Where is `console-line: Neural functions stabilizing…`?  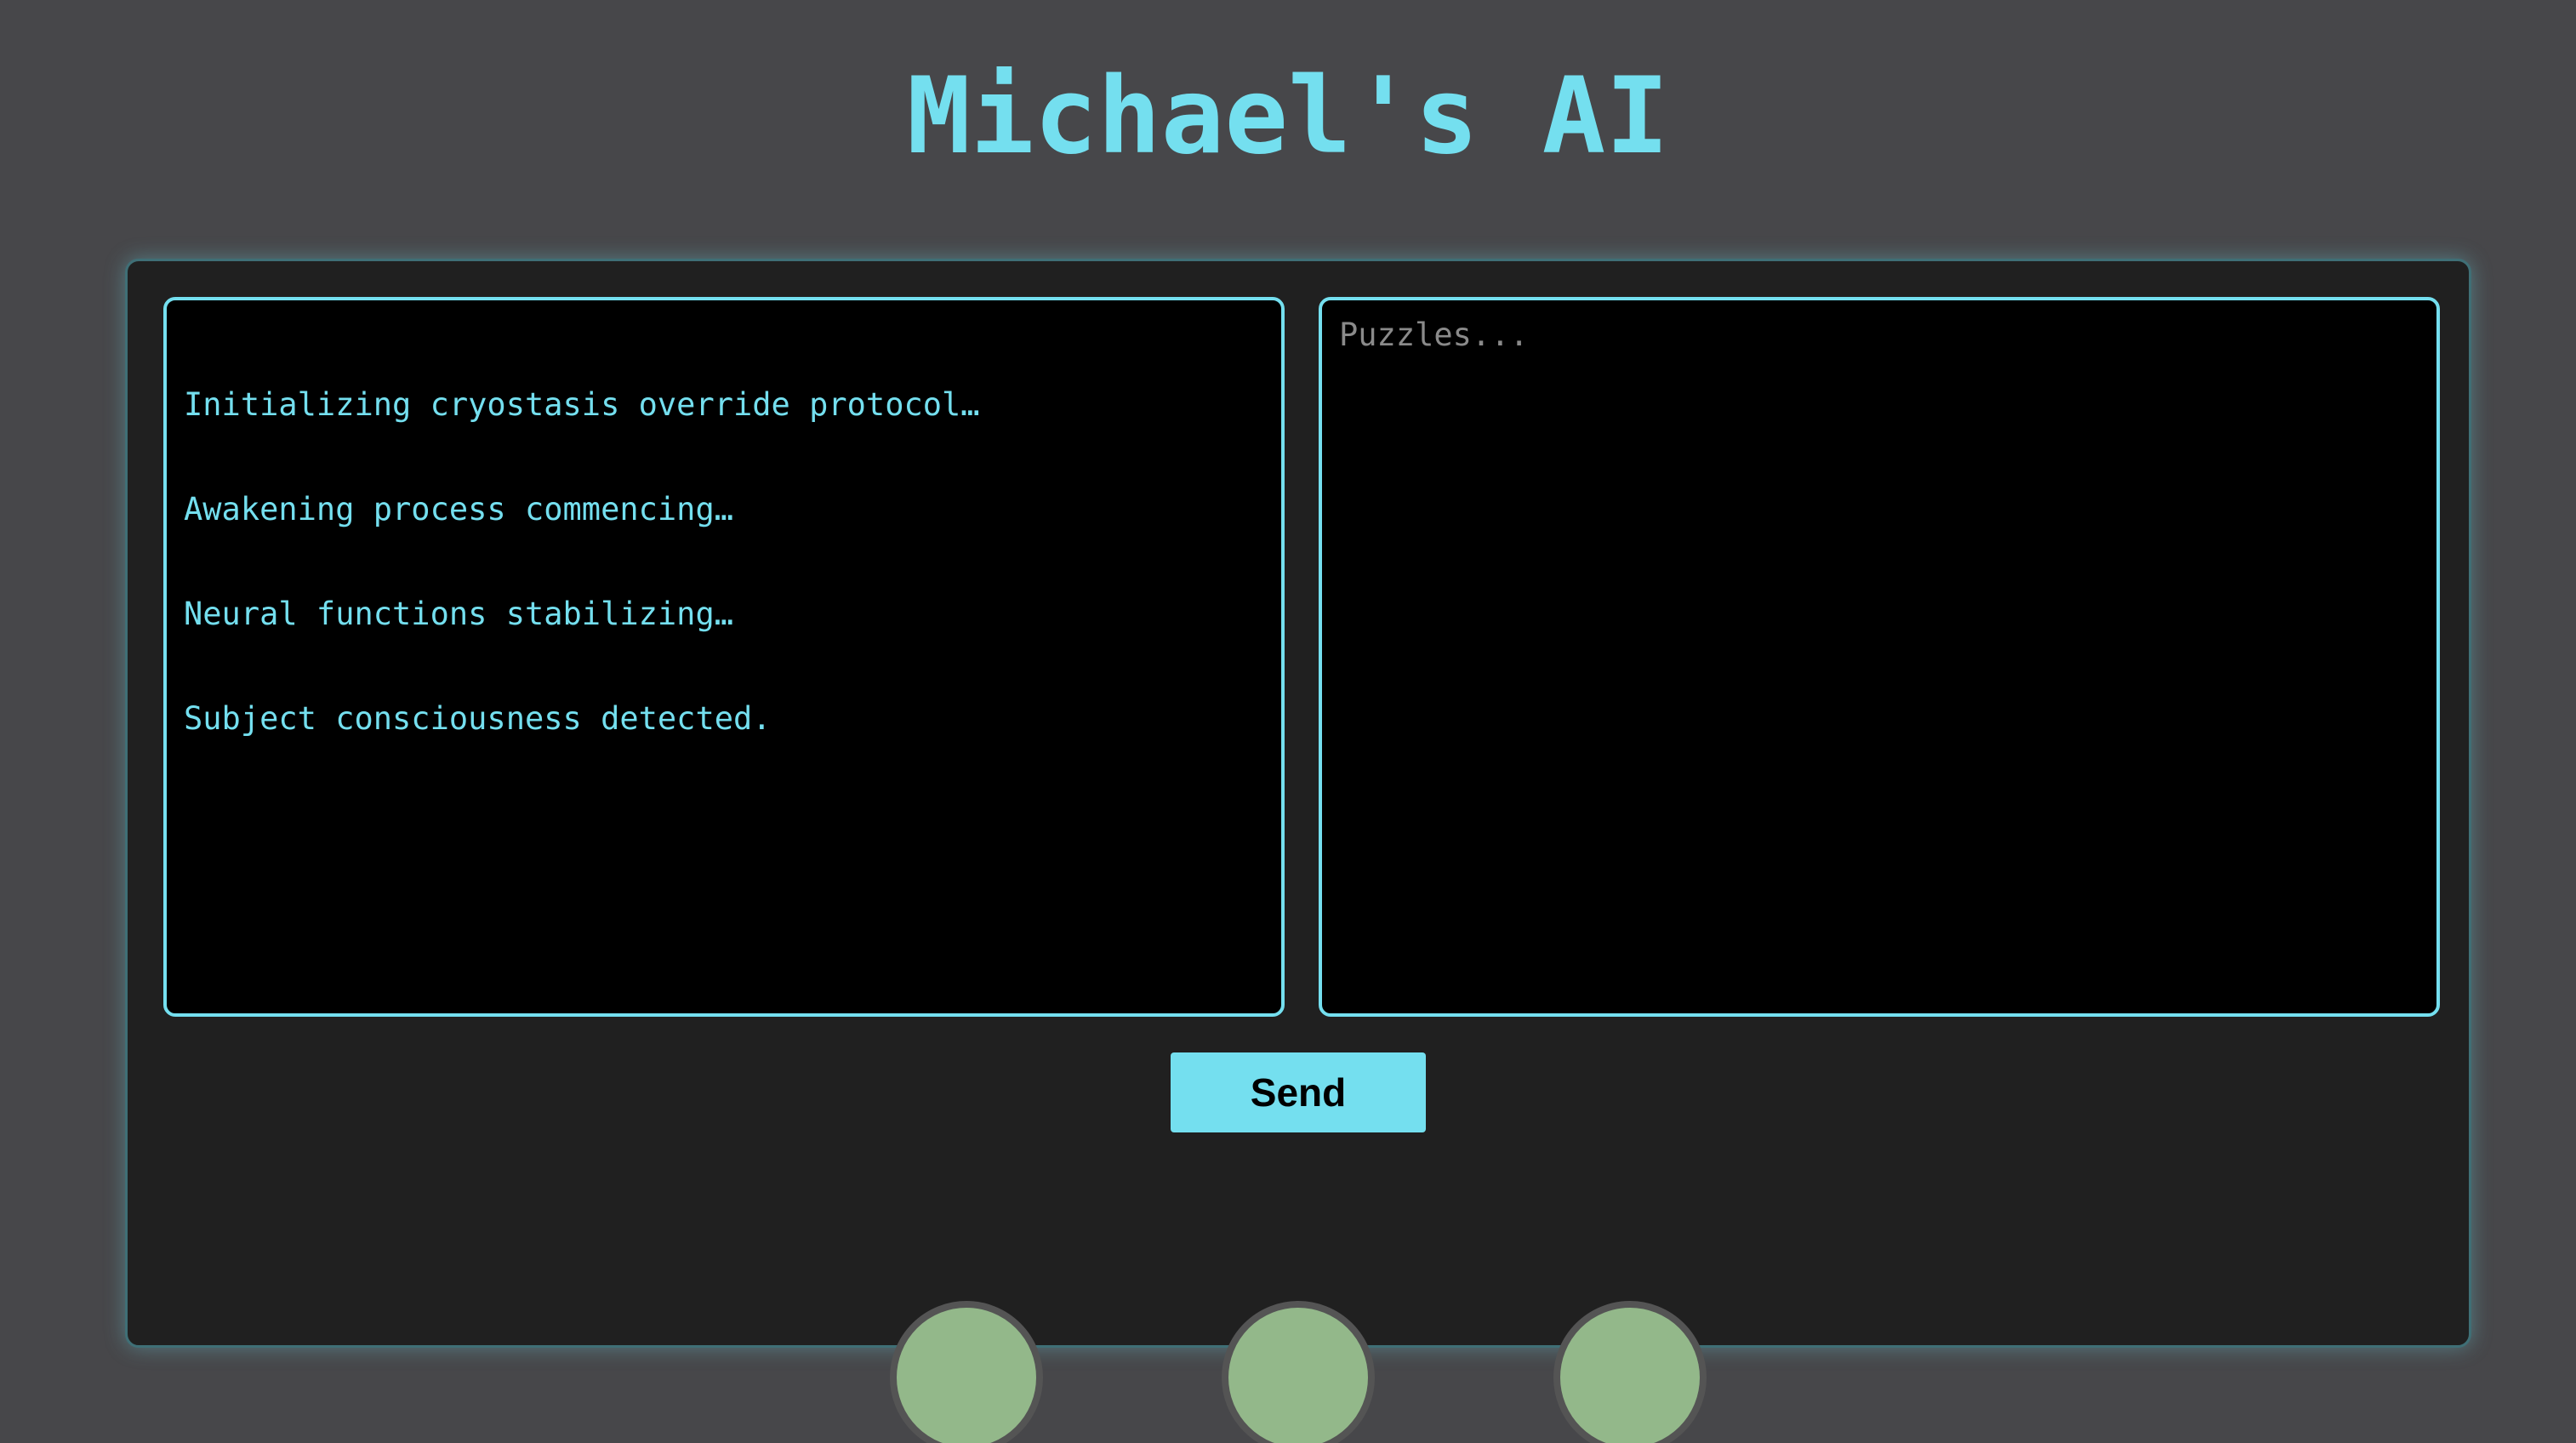
console-line: Neural functions stabilizing… is located at coordinates (459, 614).